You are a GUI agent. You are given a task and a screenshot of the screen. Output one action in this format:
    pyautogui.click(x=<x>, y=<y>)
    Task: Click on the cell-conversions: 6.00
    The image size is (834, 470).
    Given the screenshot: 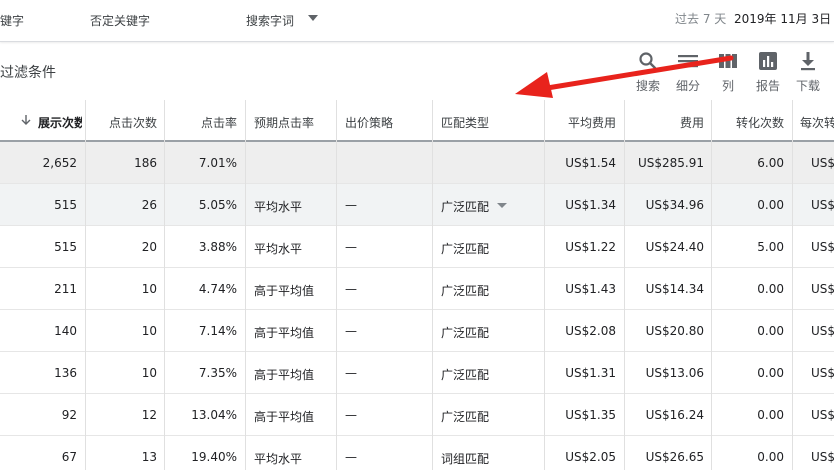 What is the action you would take?
    pyautogui.click(x=770, y=163)
    